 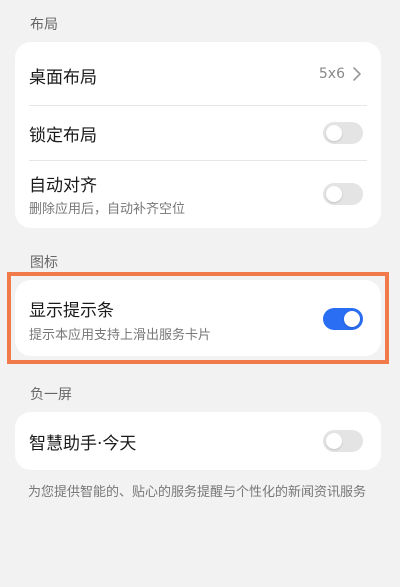 I want to click on desktop-layout-title: 桌面布局, so click(x=63, y=78).